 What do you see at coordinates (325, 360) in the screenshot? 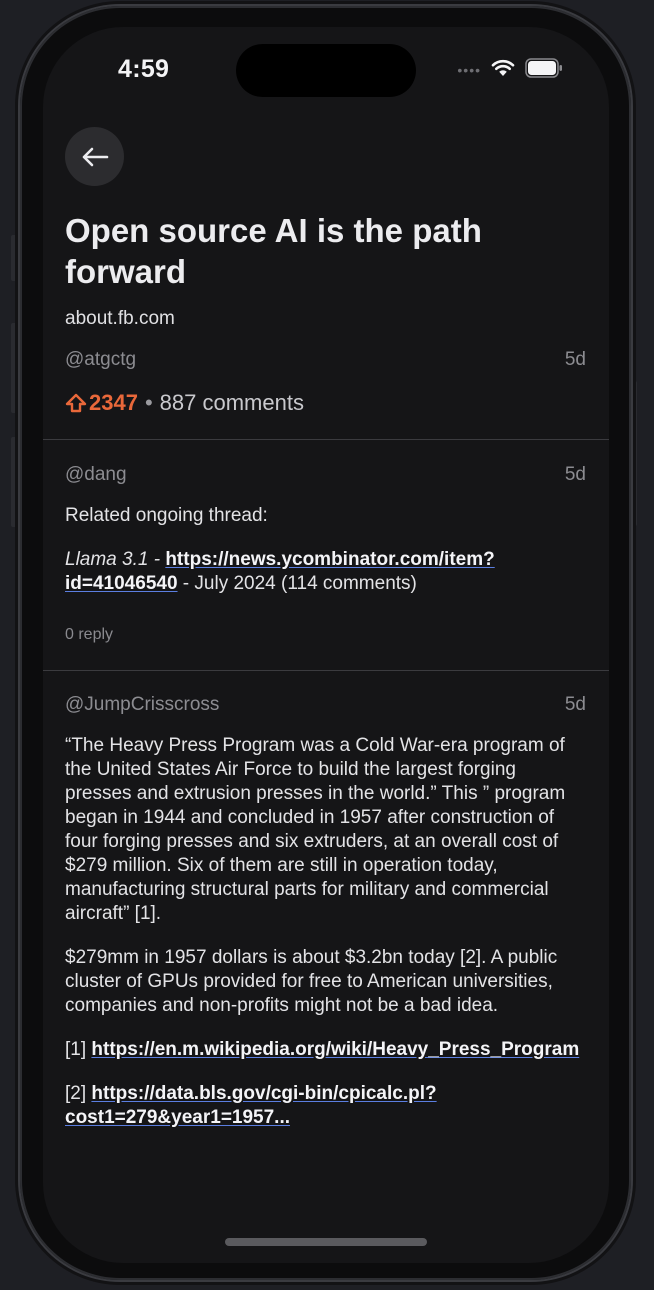
I see `story-meta: @atgctg 5d` at bounding box center [325, 360].